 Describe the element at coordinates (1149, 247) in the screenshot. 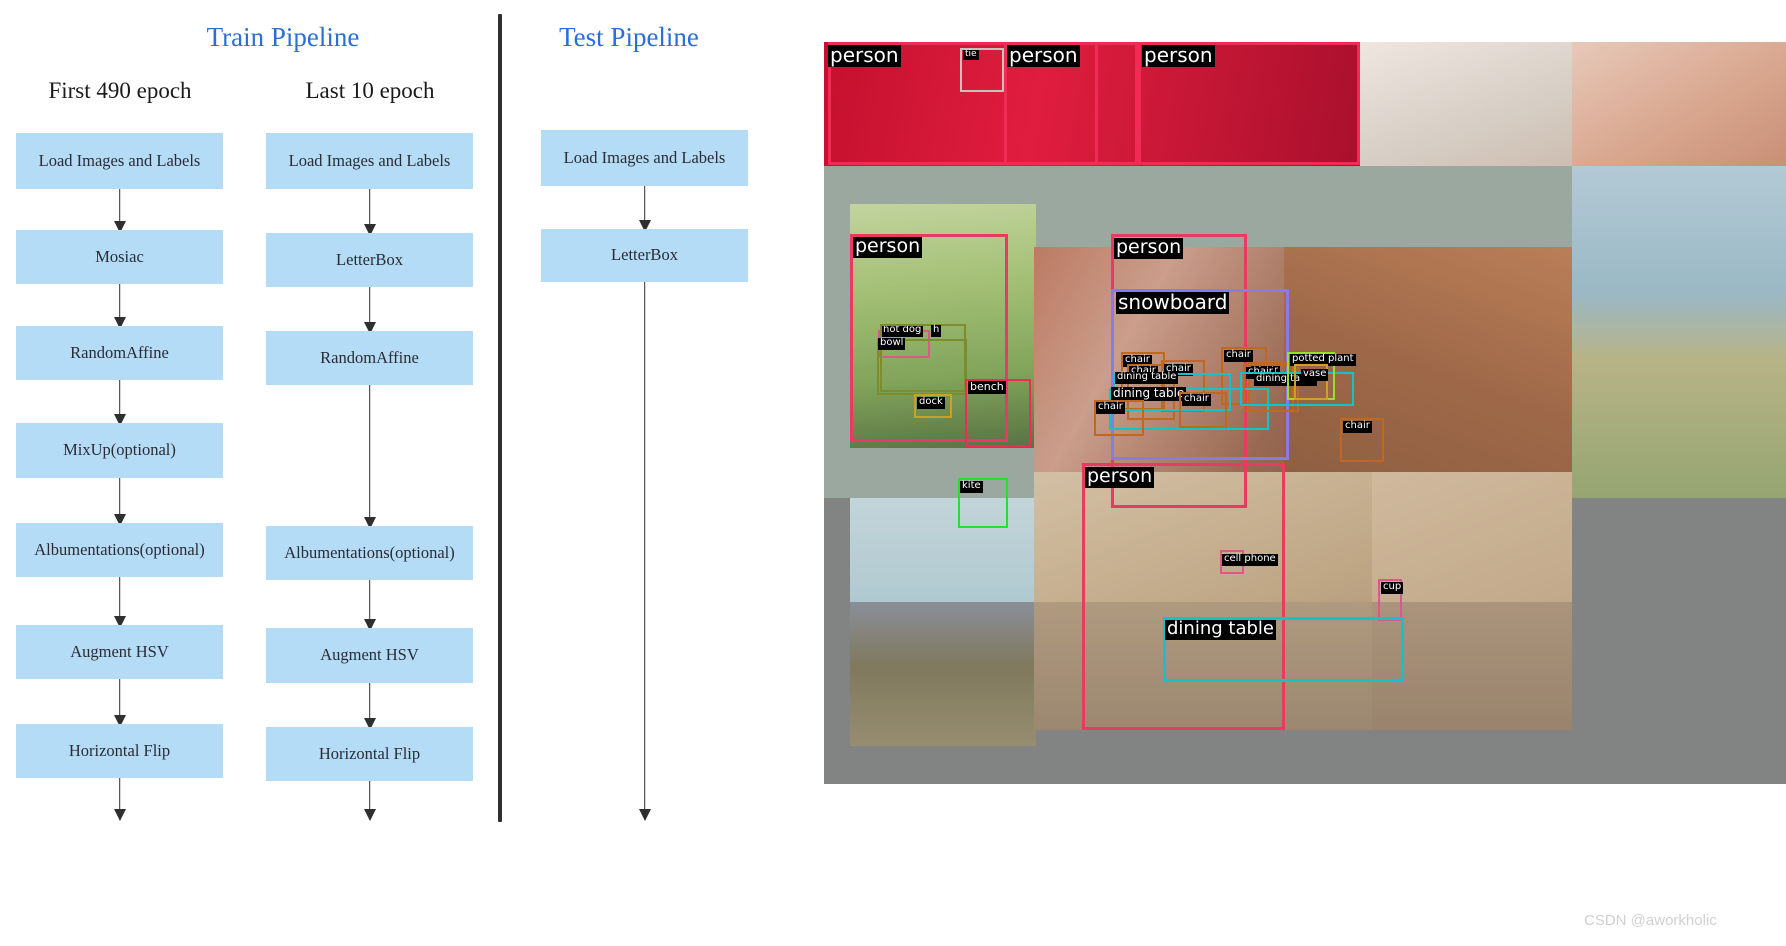

I see `bbox-label-person-10: person` at that location.